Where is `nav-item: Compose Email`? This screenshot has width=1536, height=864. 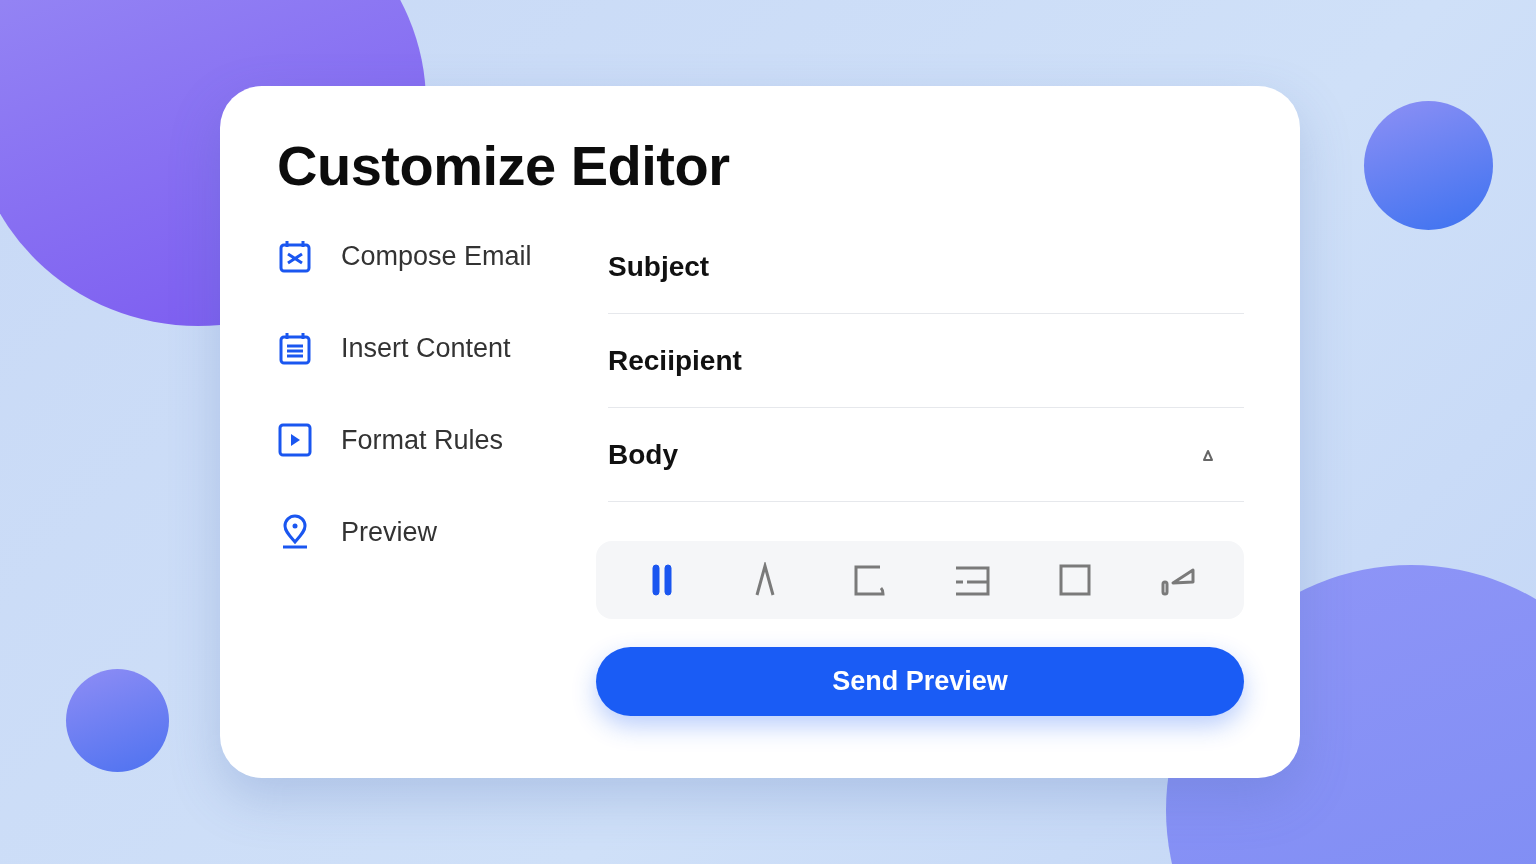 nav-item: Compose Email is located at coordinates (436, 256).